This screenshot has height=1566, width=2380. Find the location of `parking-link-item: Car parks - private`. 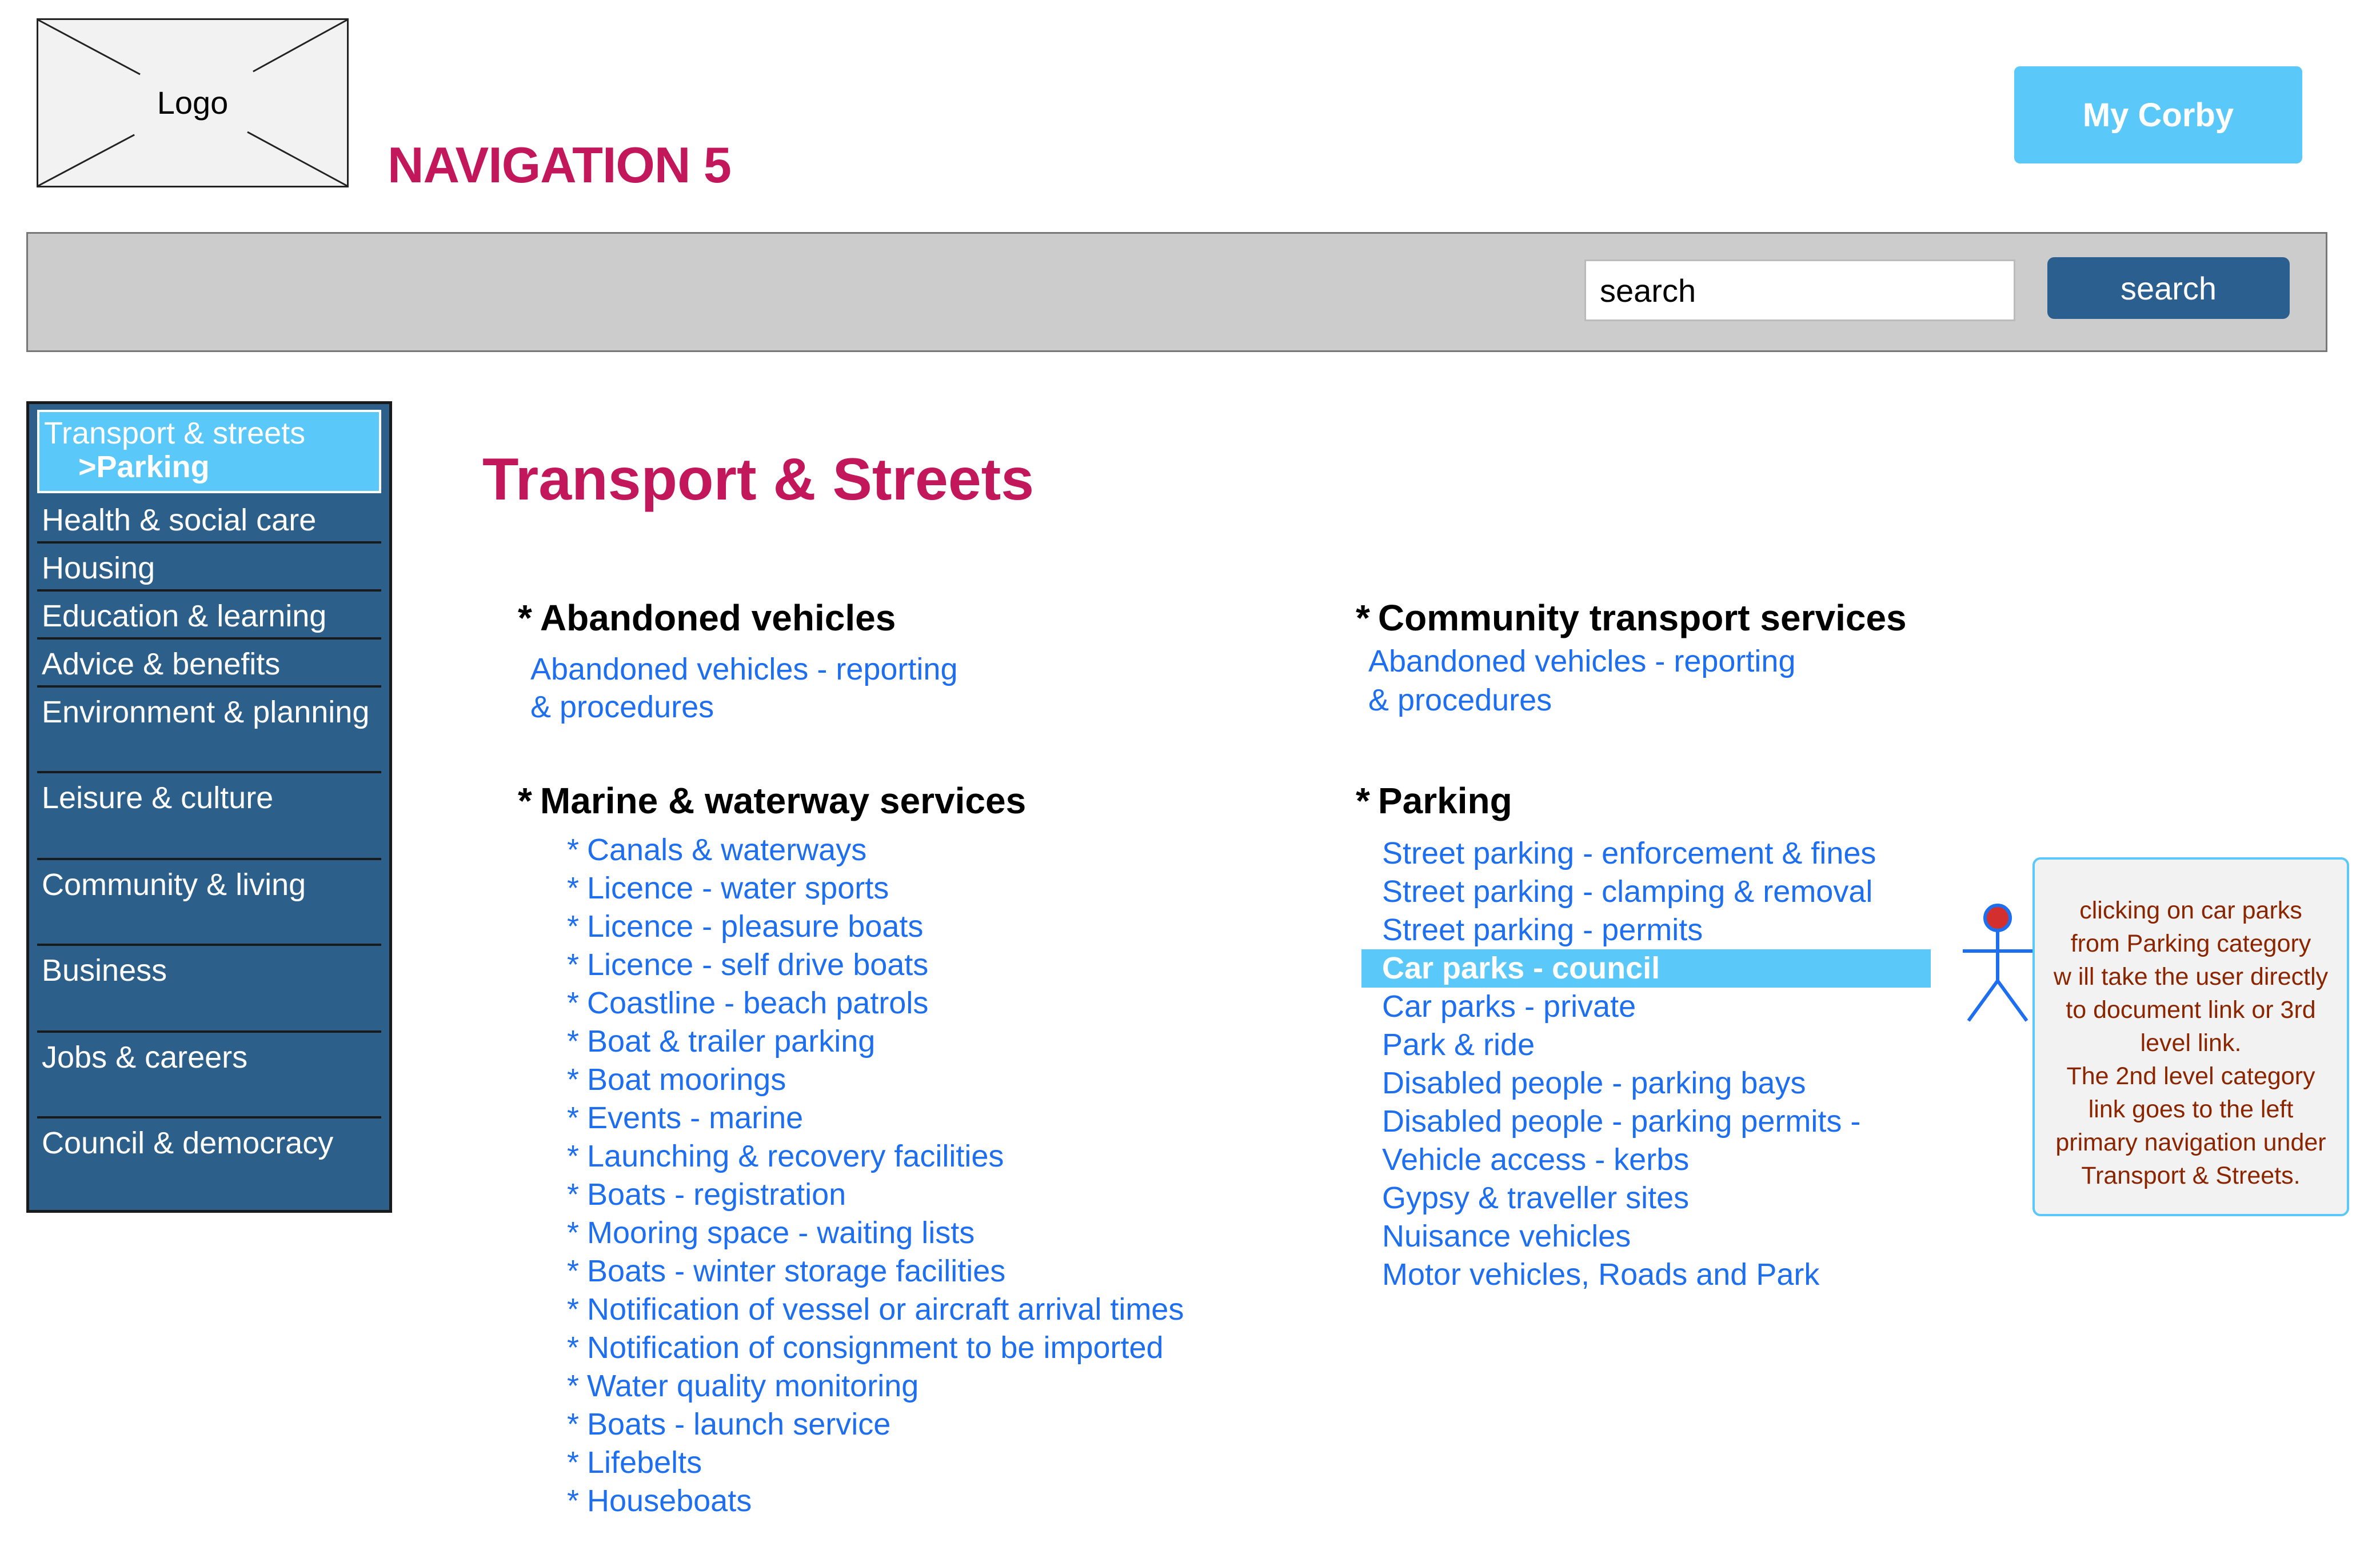

parking-link-item: Car parks - private is located at coordinates (1656, 1007).